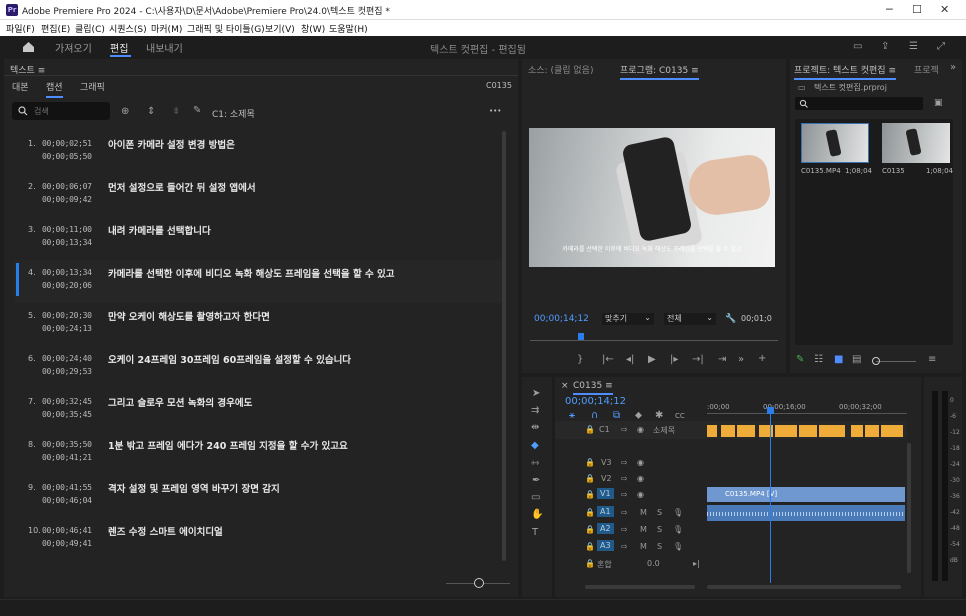  I want to click on maximize-button: ☐, so click(917, 9).